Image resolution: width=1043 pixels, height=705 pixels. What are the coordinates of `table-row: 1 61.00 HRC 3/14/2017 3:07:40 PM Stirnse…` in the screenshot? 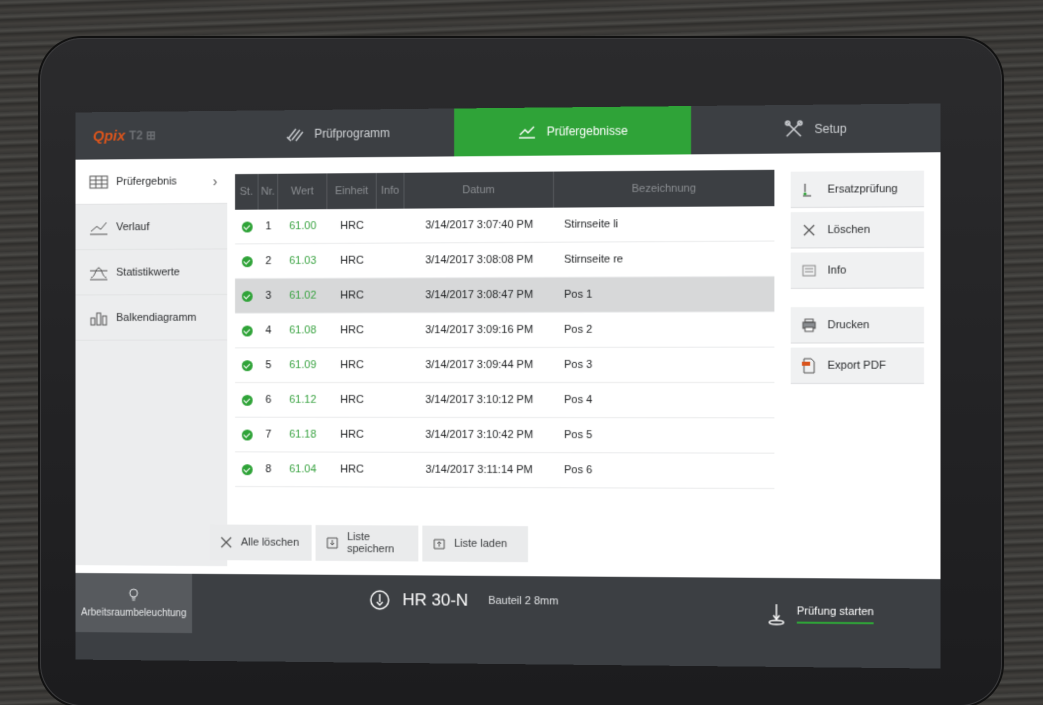 It's located at (505, 225).